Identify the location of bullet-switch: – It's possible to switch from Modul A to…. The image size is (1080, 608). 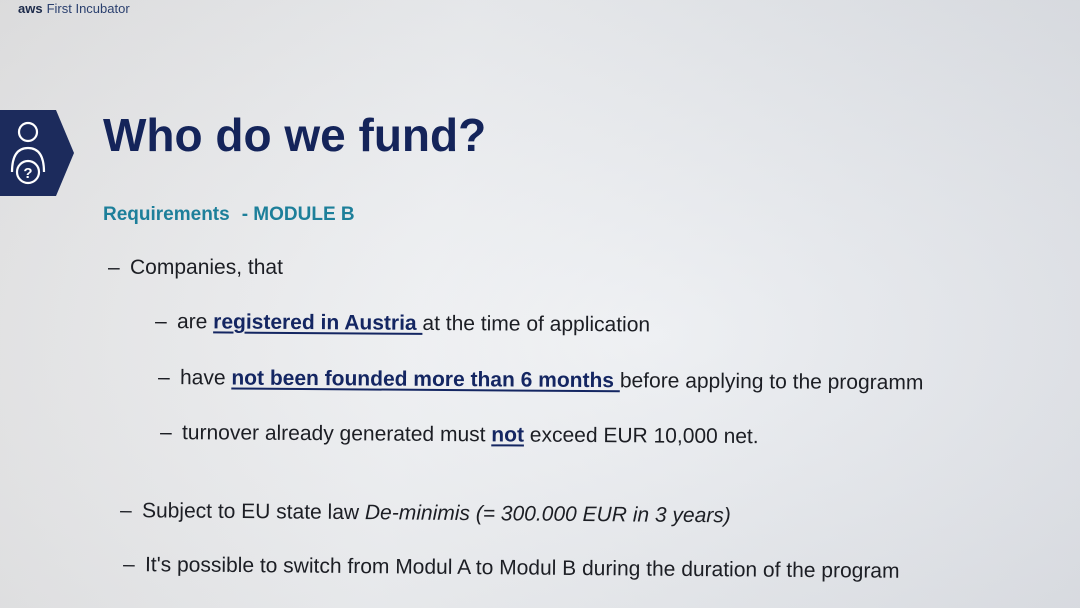
(511, 568).